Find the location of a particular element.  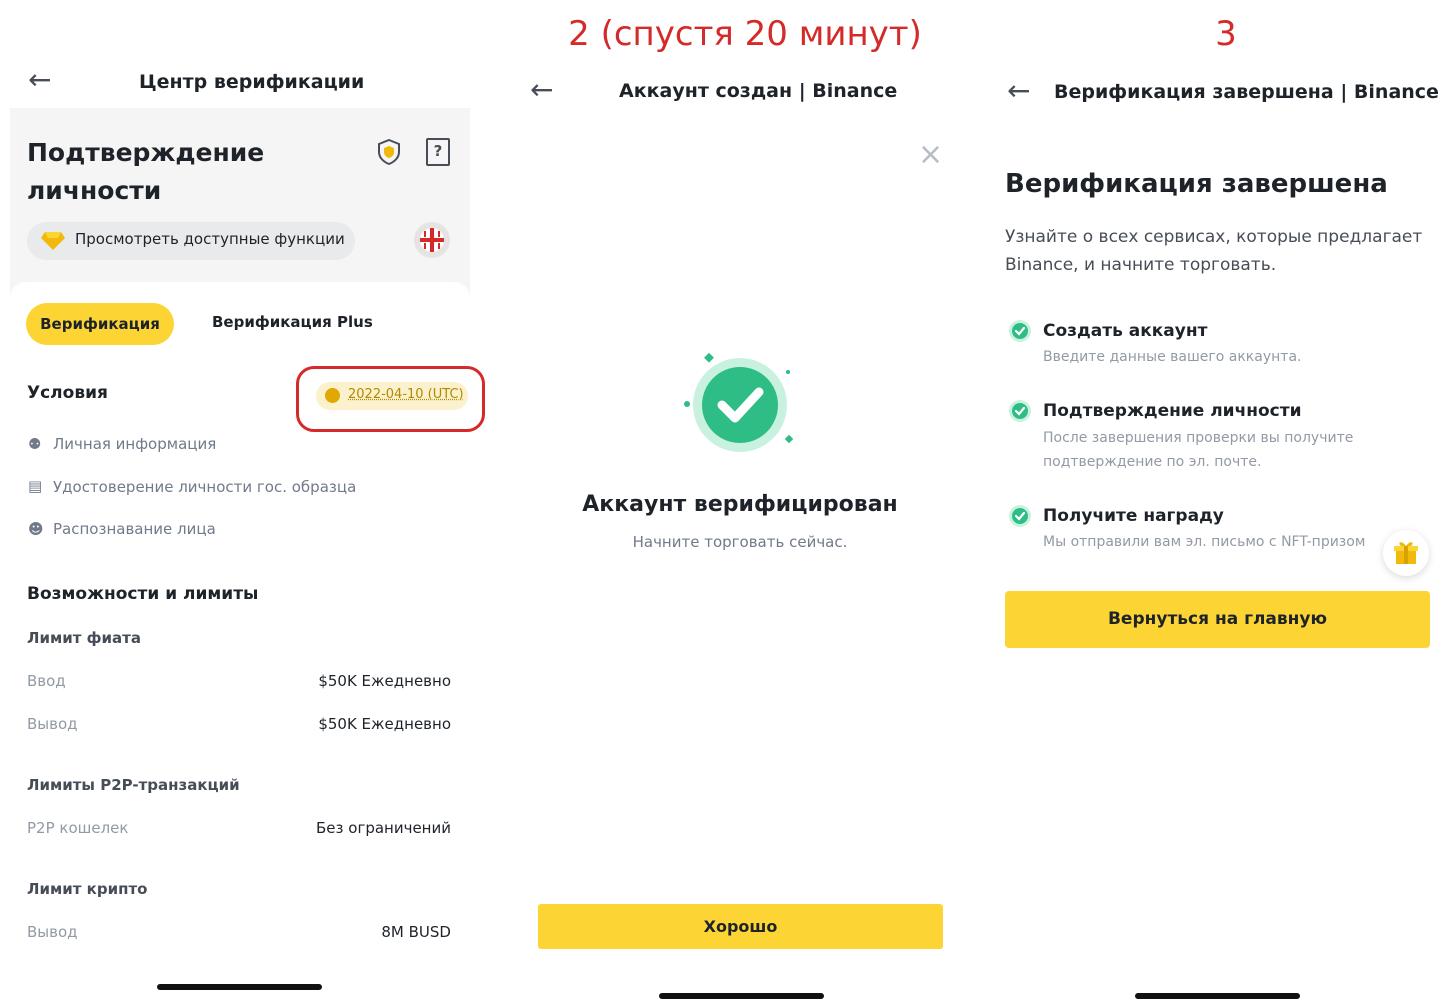

verified-title: Аккаунт верифицирован is located at coordinates (740, 504).